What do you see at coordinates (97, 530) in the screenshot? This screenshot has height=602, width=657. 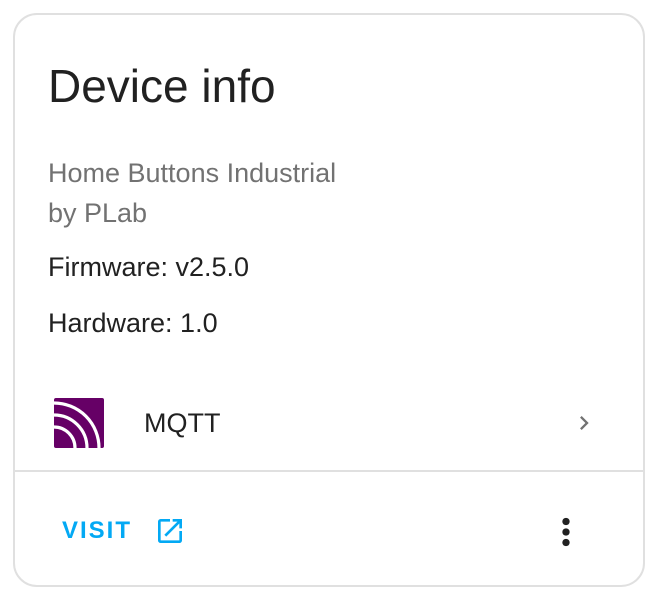 I see `visit-label: VISIT` at bounding box center [97, 530].